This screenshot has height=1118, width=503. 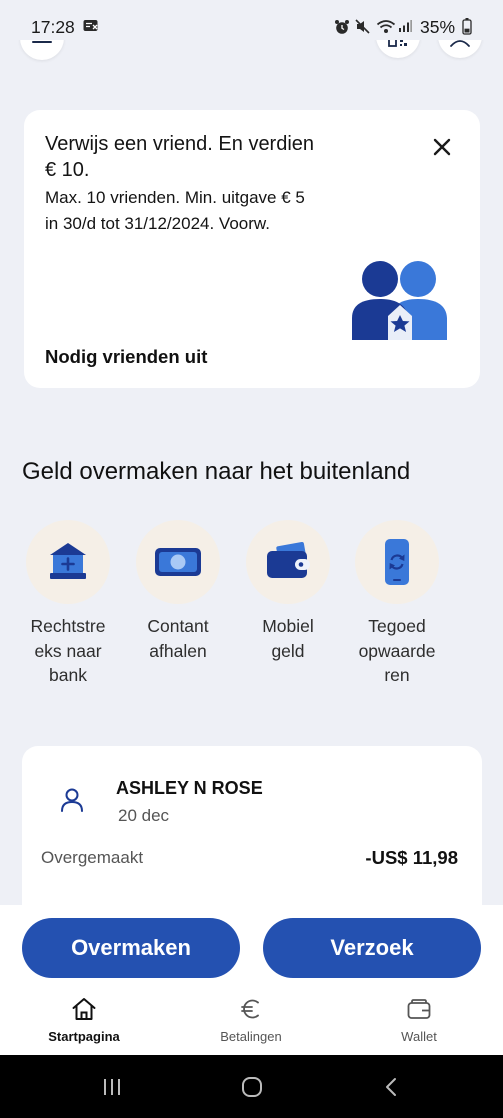 I want to click on send-money-button: Overmaken, so click(x=131, y=948).